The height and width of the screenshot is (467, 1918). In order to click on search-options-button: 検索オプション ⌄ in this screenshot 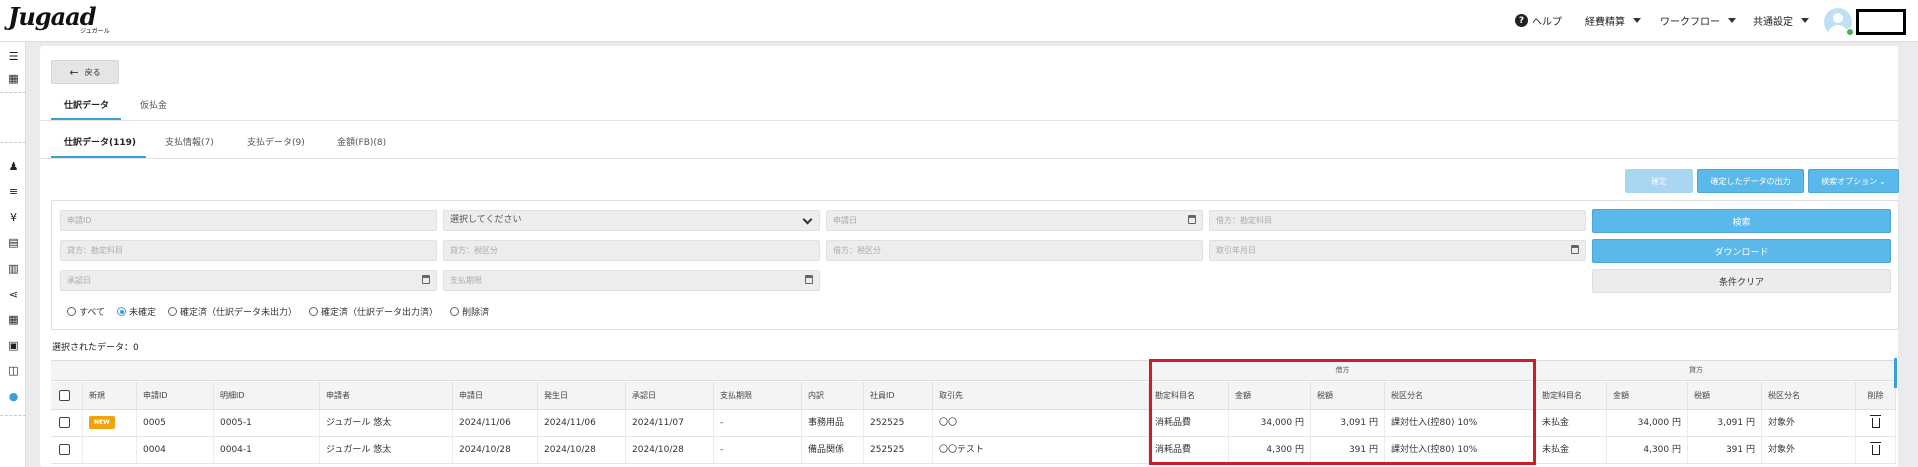, I will do `click(1853, 181)`.